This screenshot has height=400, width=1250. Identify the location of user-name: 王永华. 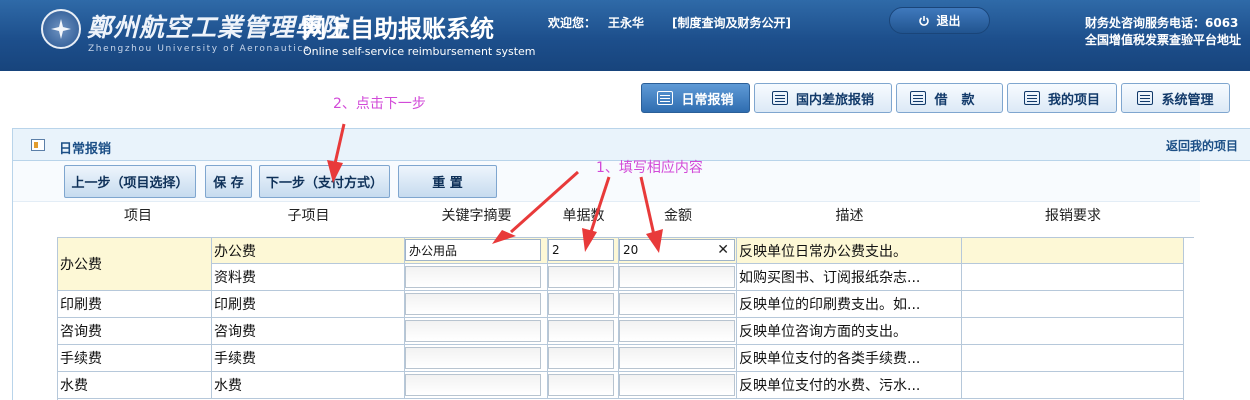
(626, 23).